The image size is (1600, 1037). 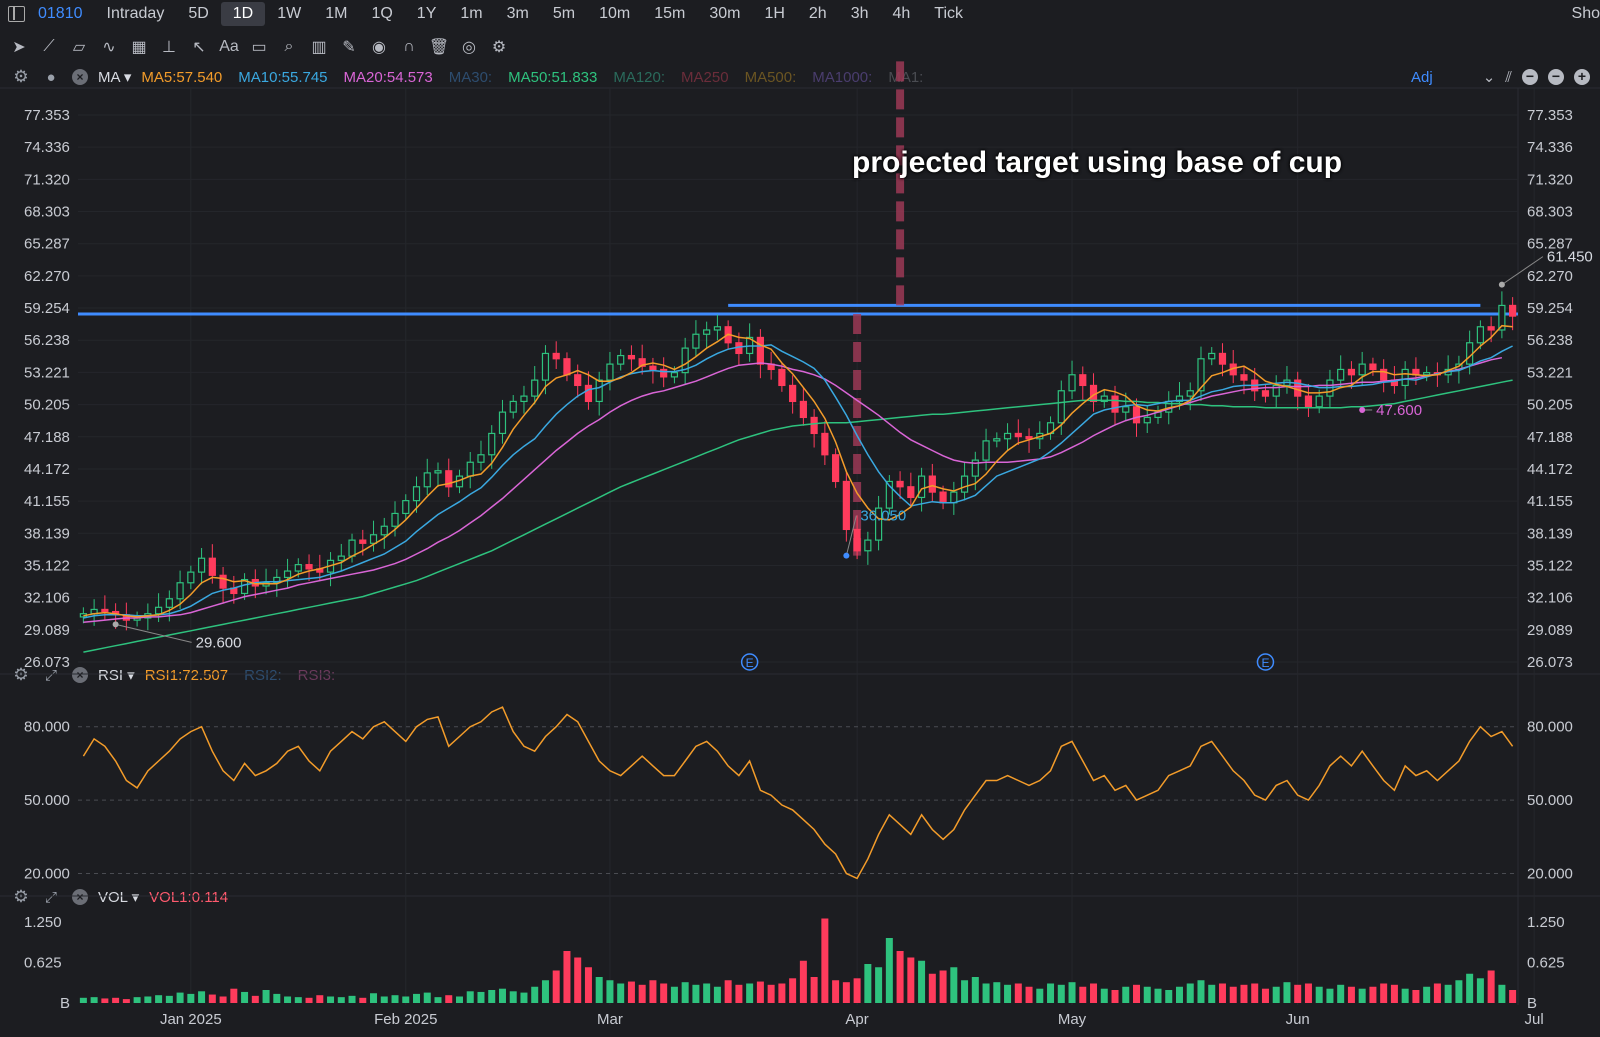 What do you see at coordinates (883, 516) in the screenshot?
I see `annotation-label: 36.050` at bounding box center [883, 516].